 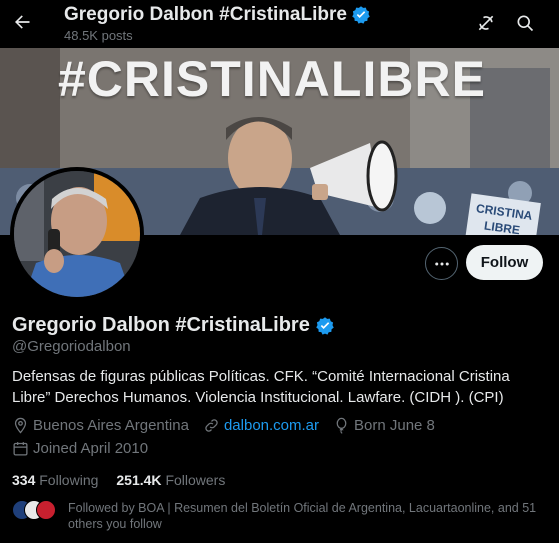 What do you see at coordinates (504, 262) in the screenshot?
I see `follow-button: Follow` at bounding box center [504, 262].